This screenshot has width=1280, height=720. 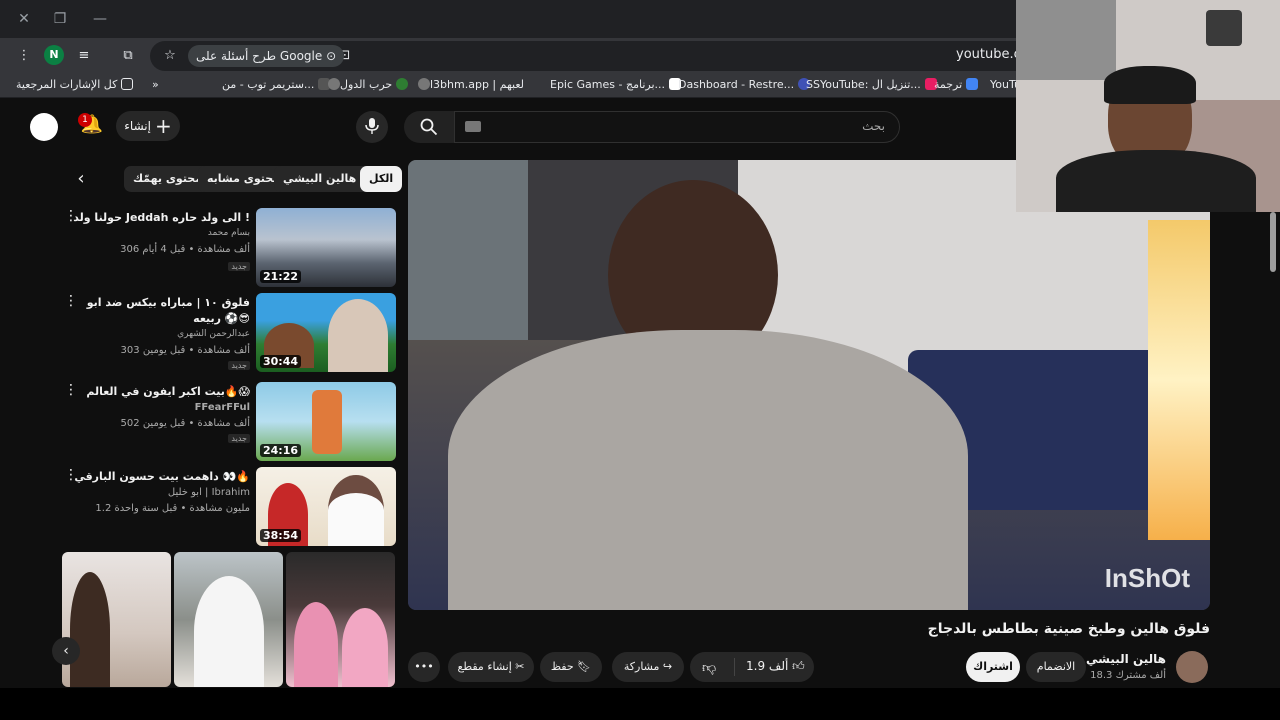 What do you see at coordinates (160, 218) in the screenshot?
I see `related-title: حولنا ولد Jeddah الى ولد حاره !` at bounding box center [160, 218].